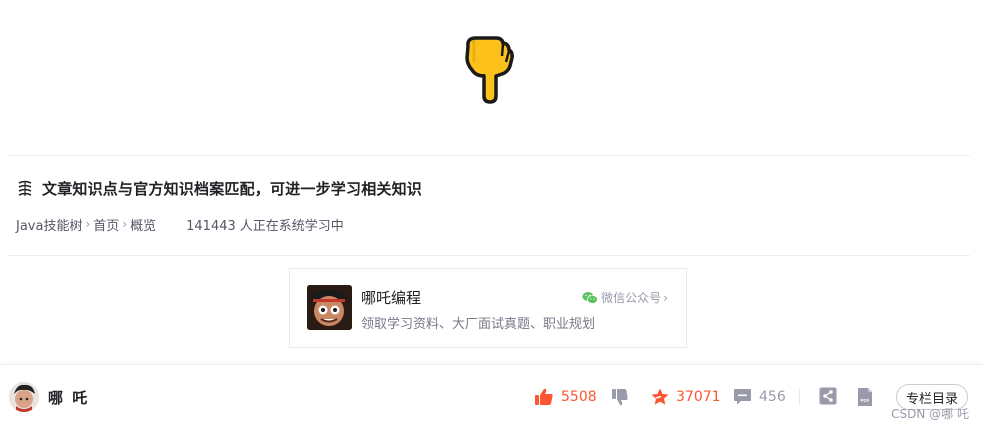 This screenshot has width=983, height=428. Describe the element at coordinates (930, 414) in the screenshot. I see `watermark: CSDN @哪 吒` at that location.